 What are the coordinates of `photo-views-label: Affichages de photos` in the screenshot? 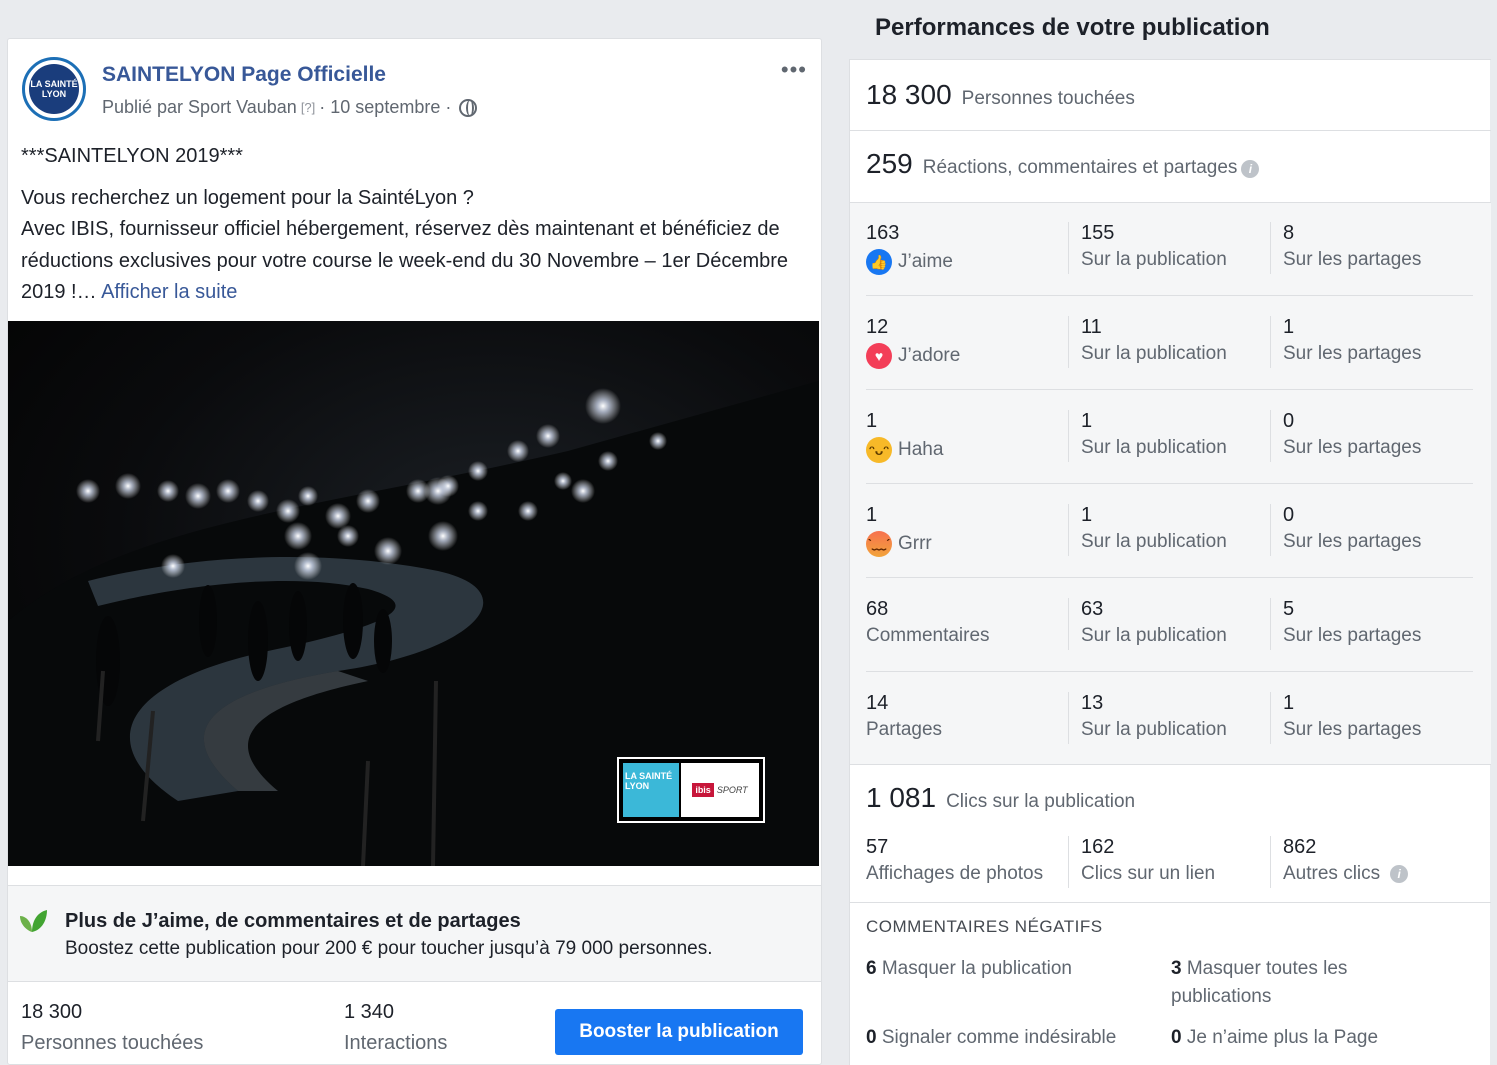 It's located at (955, 873).